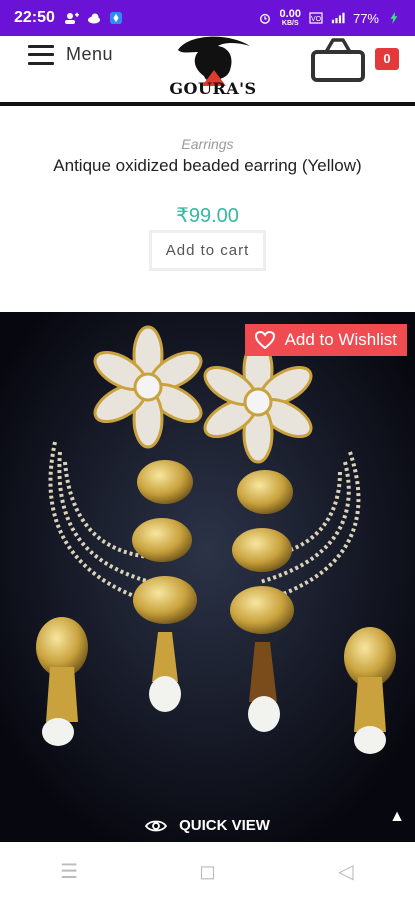  Describe the element at coordinates (224, 825) in the screenshot. I see `quick-view-label: QUICK VIEW` at that location.